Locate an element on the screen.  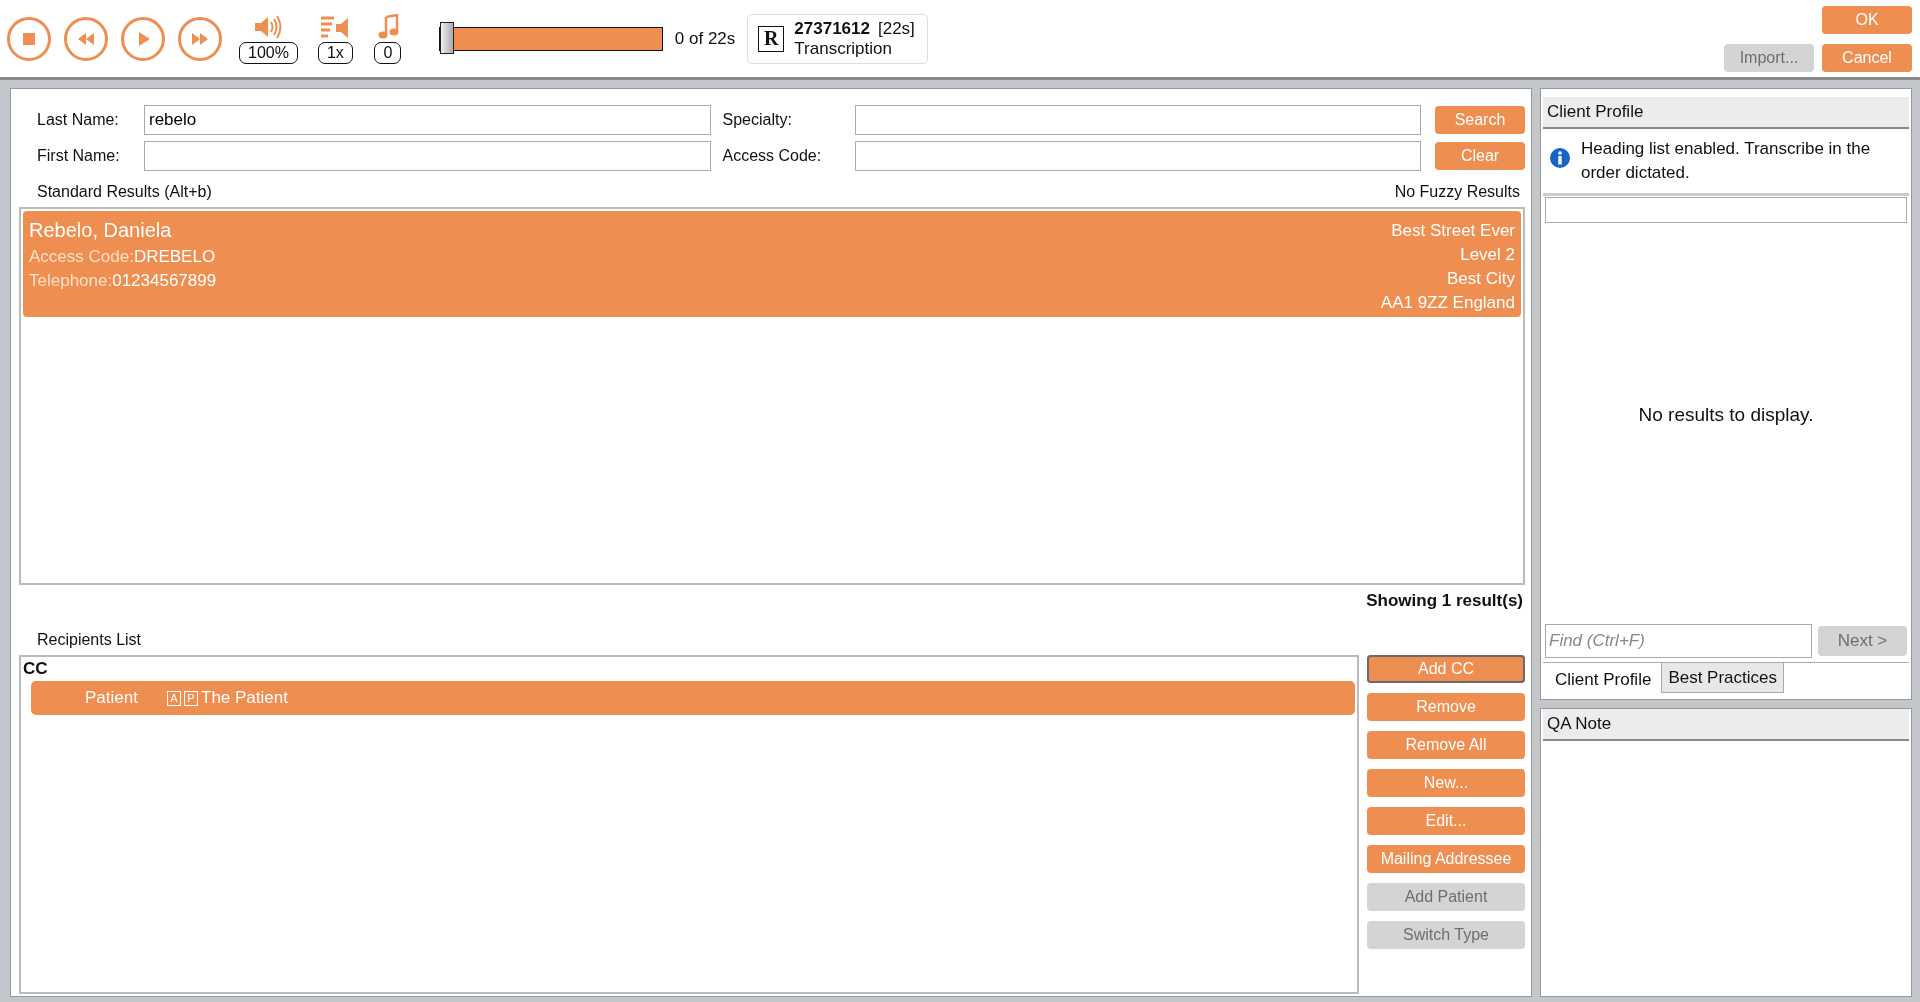
form-button: Clear is located at coordinates (1480, 156).